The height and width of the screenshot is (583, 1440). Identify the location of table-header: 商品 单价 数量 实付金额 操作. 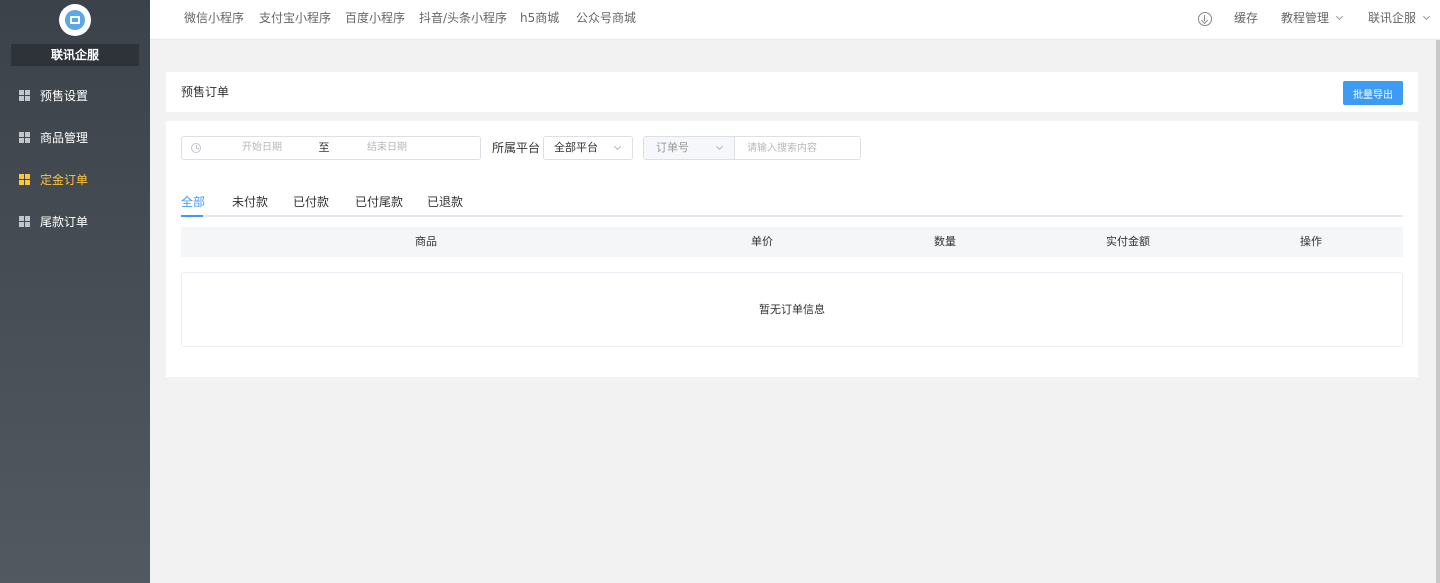
(792, 242).